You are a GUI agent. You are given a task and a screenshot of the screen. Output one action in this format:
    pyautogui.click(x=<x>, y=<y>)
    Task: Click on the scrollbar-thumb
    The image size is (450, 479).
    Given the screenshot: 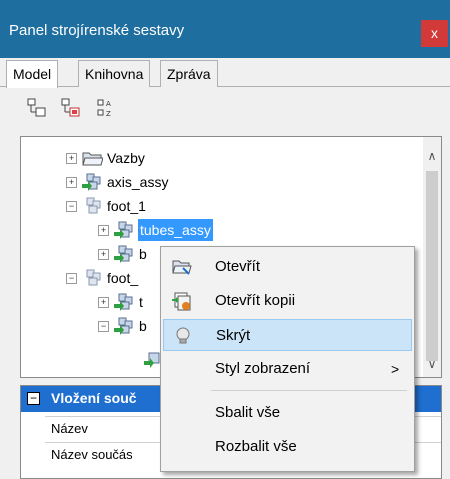 What is the action you would take?
    pyautogui.click(x=432, y=266)
    